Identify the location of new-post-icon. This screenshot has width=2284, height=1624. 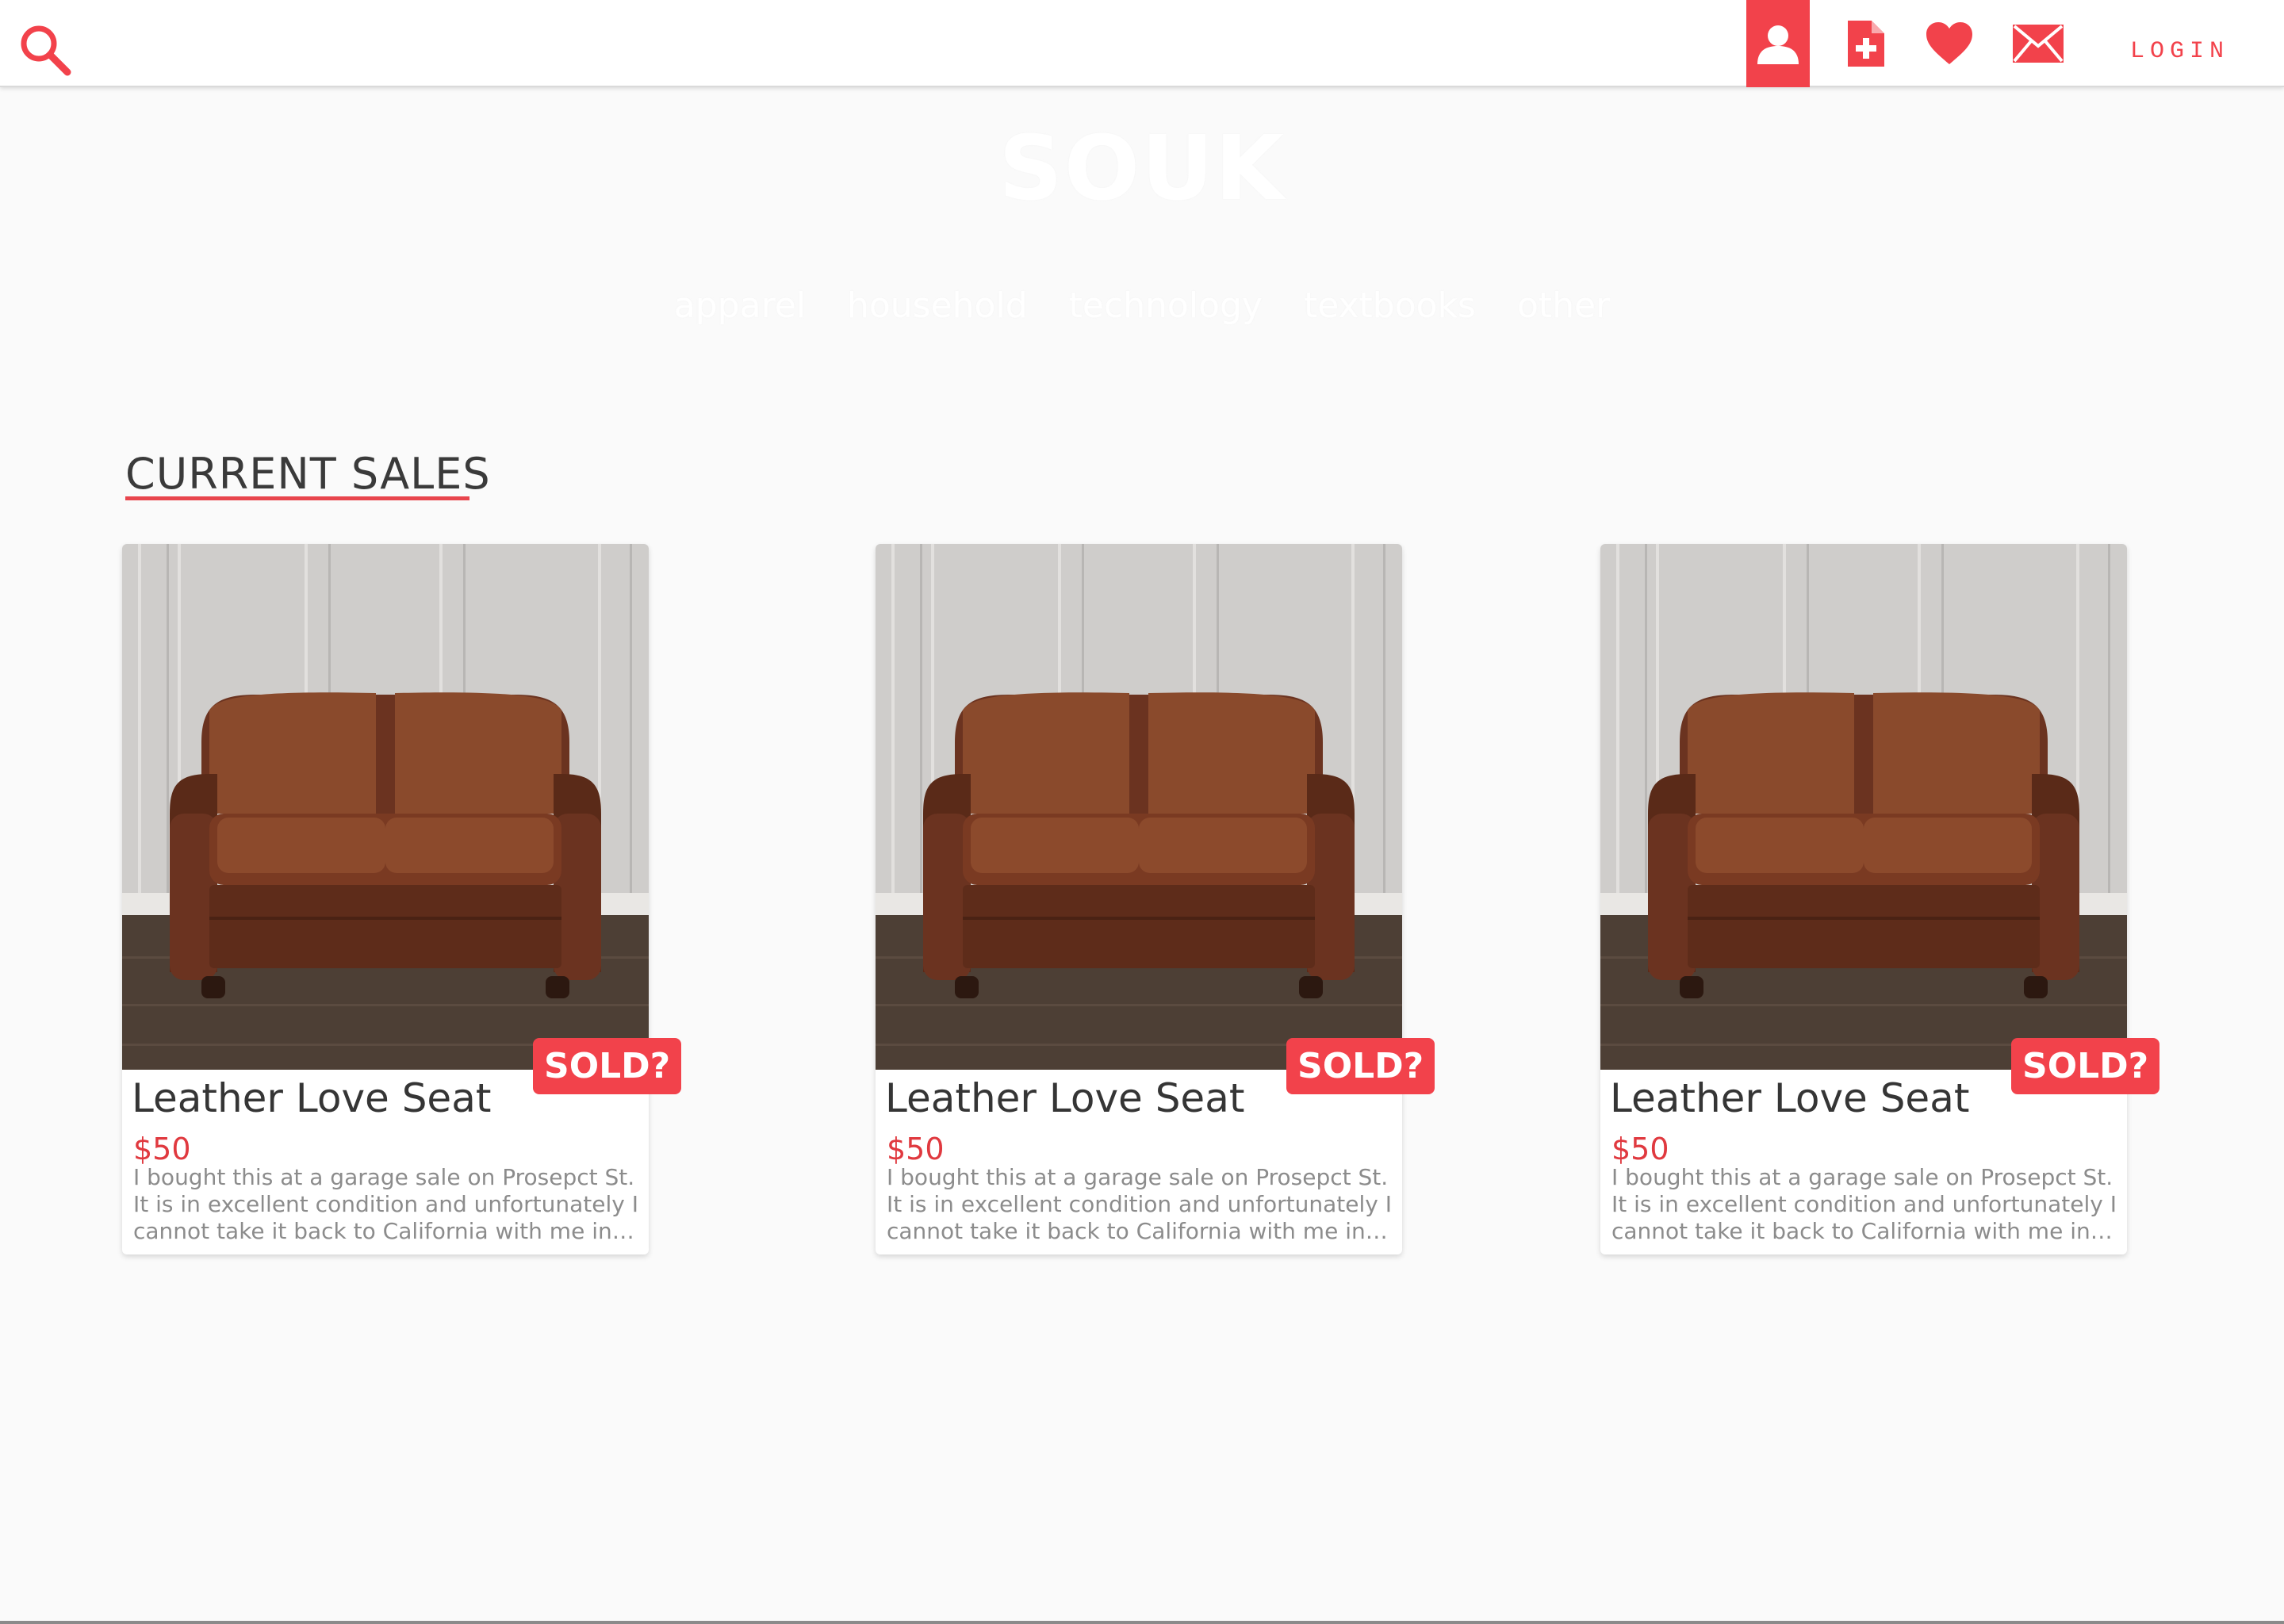
(1866, 43).